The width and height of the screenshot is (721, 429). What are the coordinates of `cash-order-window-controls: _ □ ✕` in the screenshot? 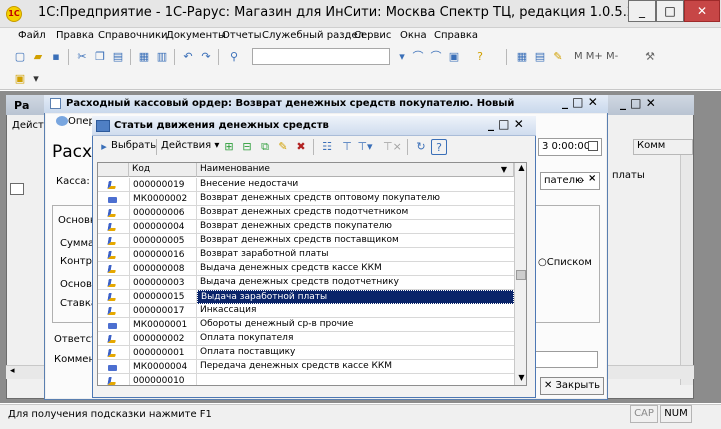 It's located at (580, 102).